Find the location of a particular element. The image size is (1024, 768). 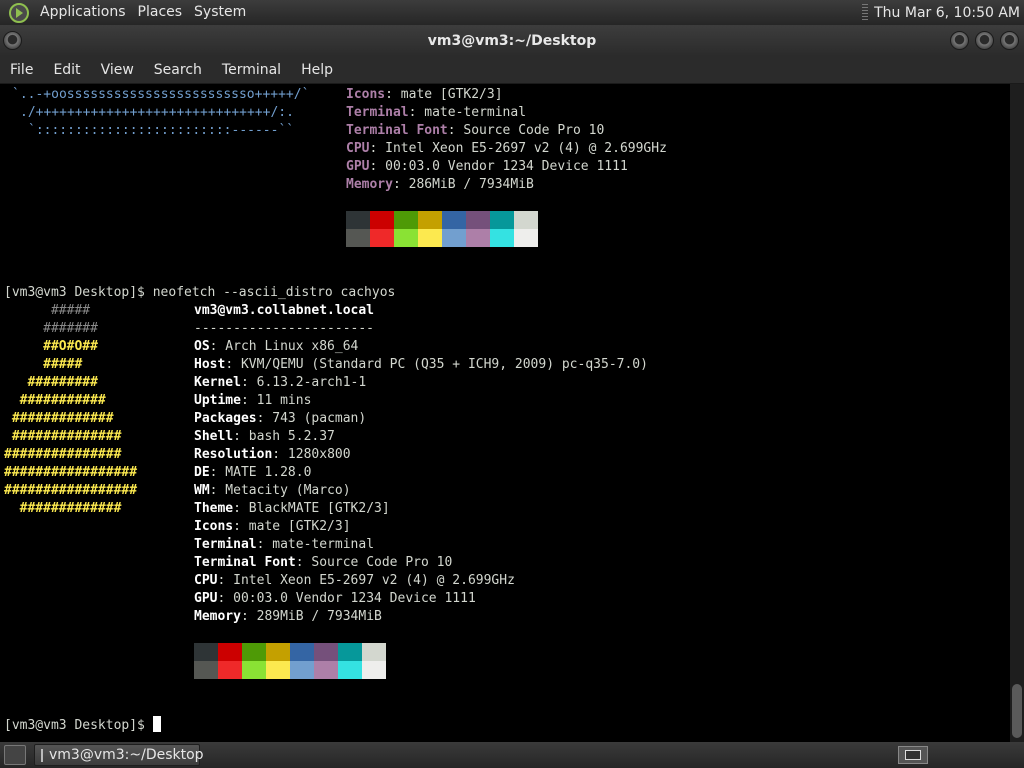

info-key: Host is located at coordinates (210, 364).